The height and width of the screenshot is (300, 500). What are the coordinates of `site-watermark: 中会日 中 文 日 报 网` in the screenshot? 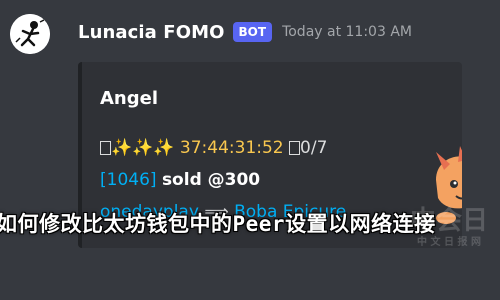 It's located at (449, 251).